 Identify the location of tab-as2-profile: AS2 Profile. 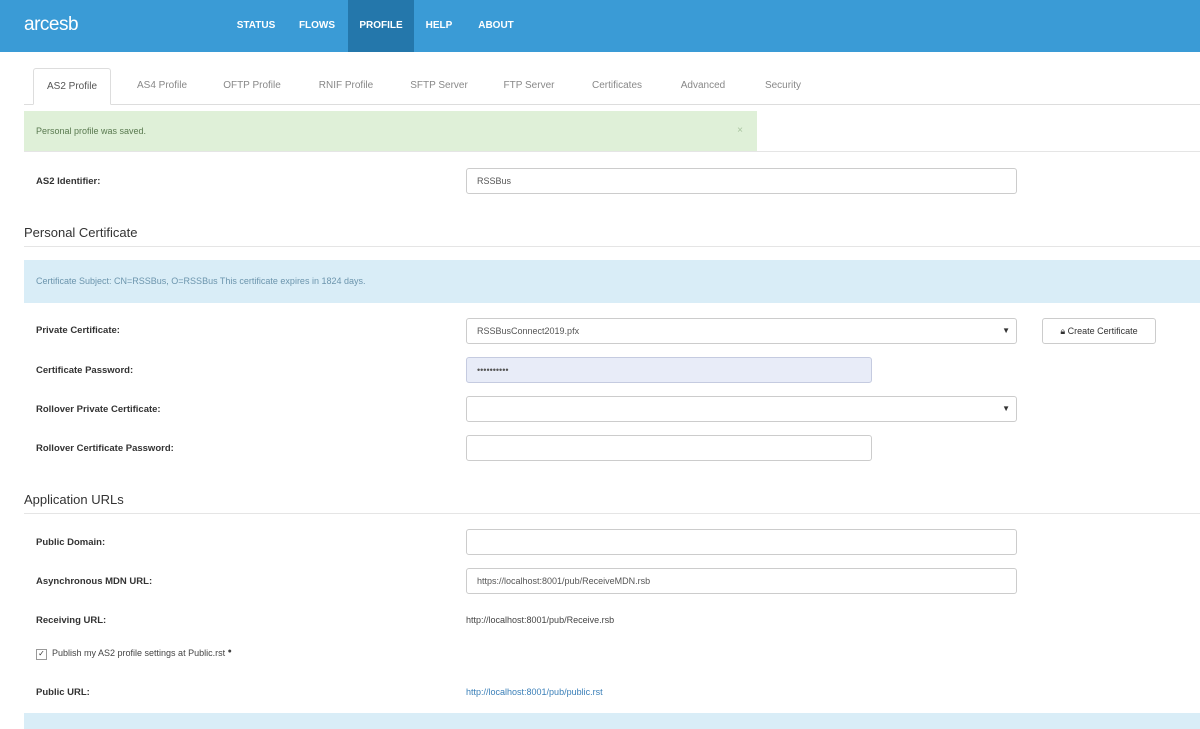
(72, 86).